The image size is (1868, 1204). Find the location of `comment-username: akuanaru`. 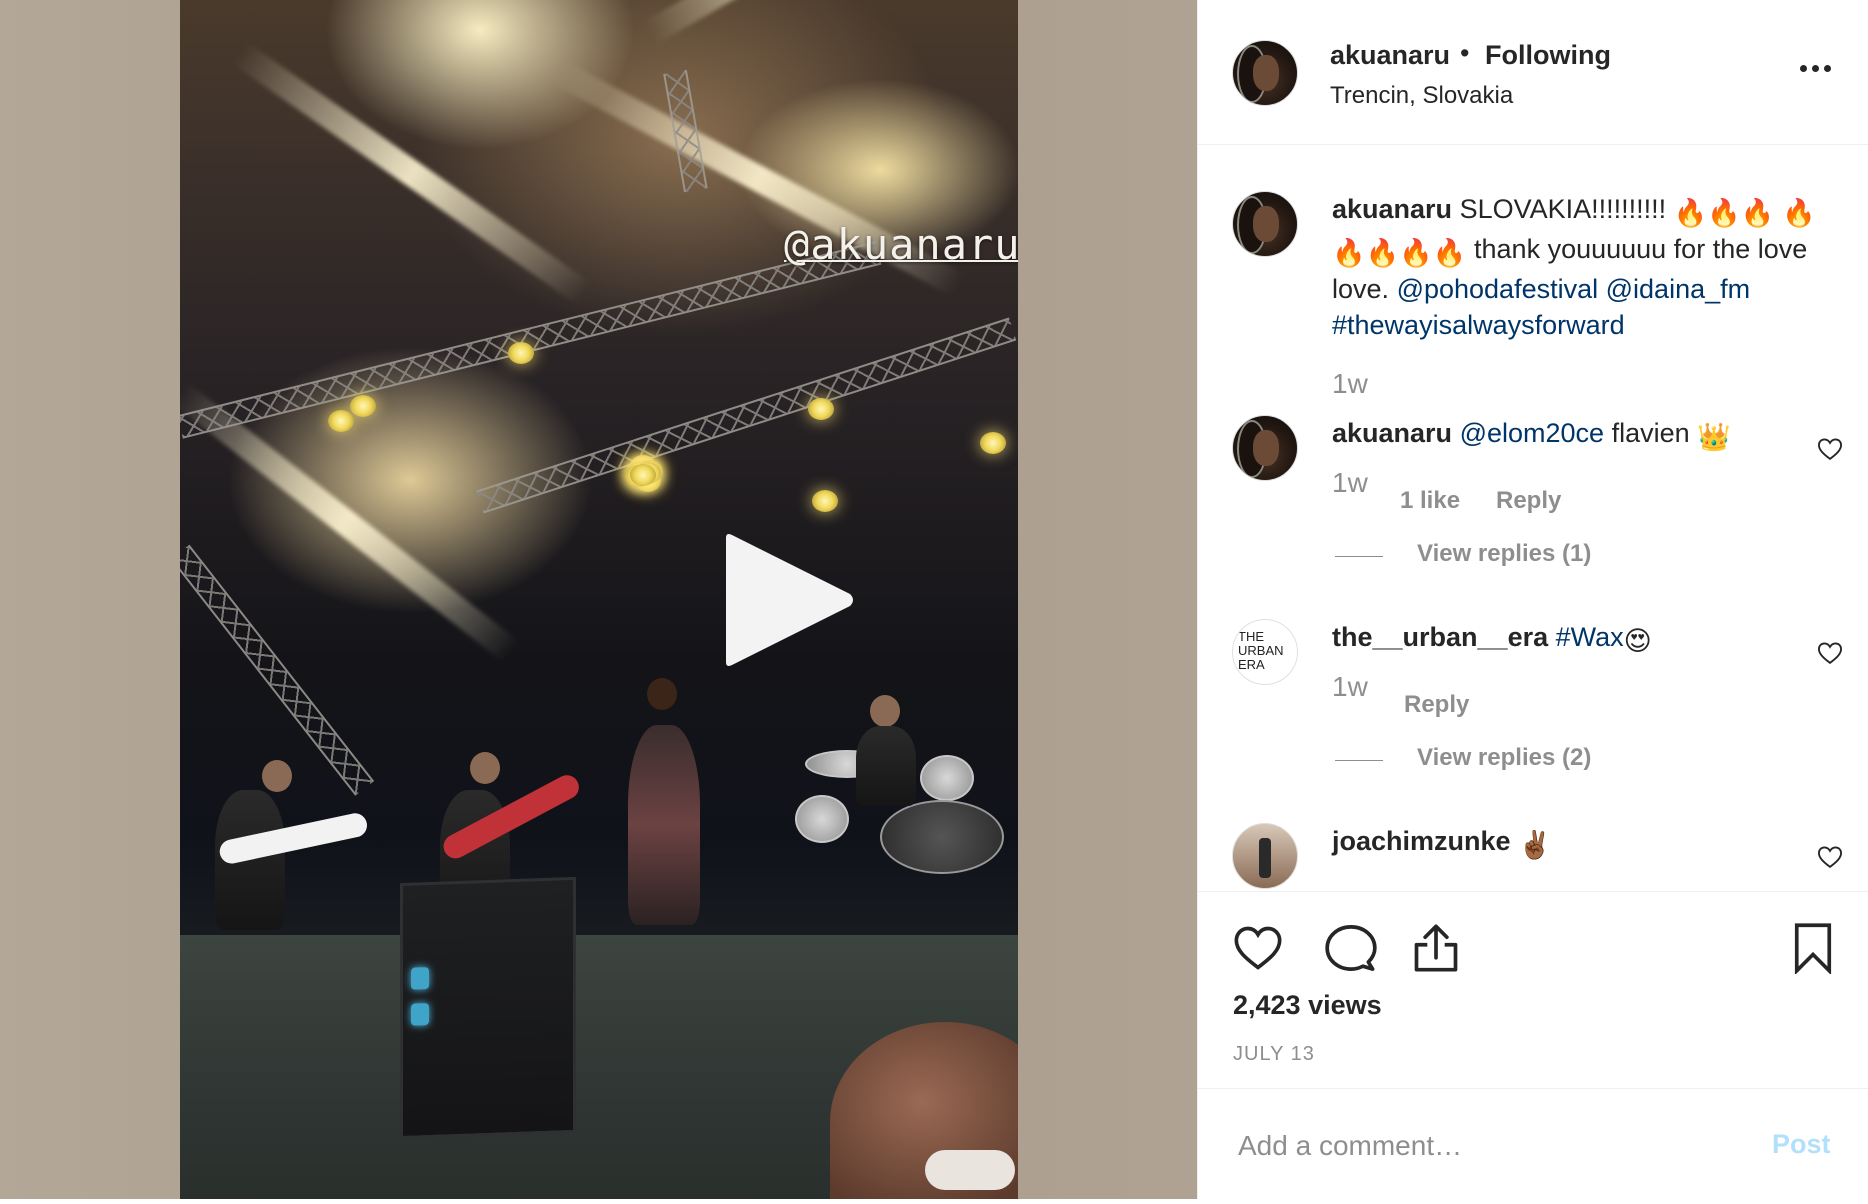

comment-username: akuanaru is located at coordinates (1392, 433).